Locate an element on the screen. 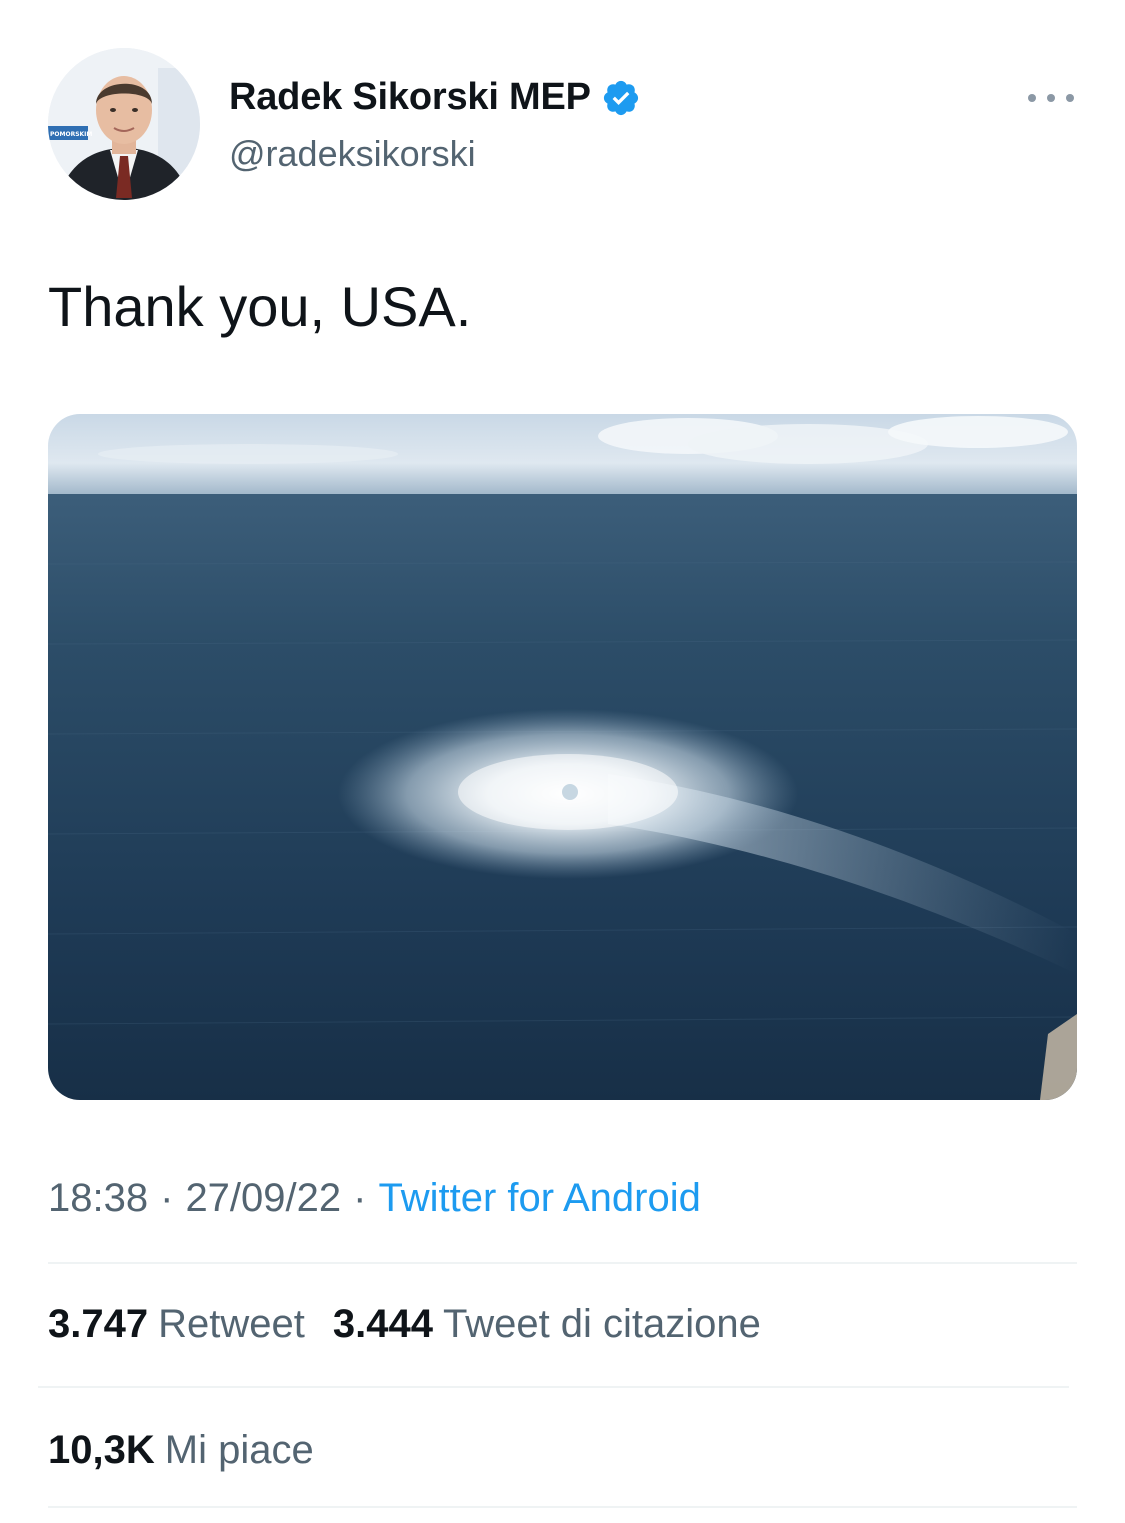  tweet-source-link: Twitter for Android is located at coordinates (539, 1198).